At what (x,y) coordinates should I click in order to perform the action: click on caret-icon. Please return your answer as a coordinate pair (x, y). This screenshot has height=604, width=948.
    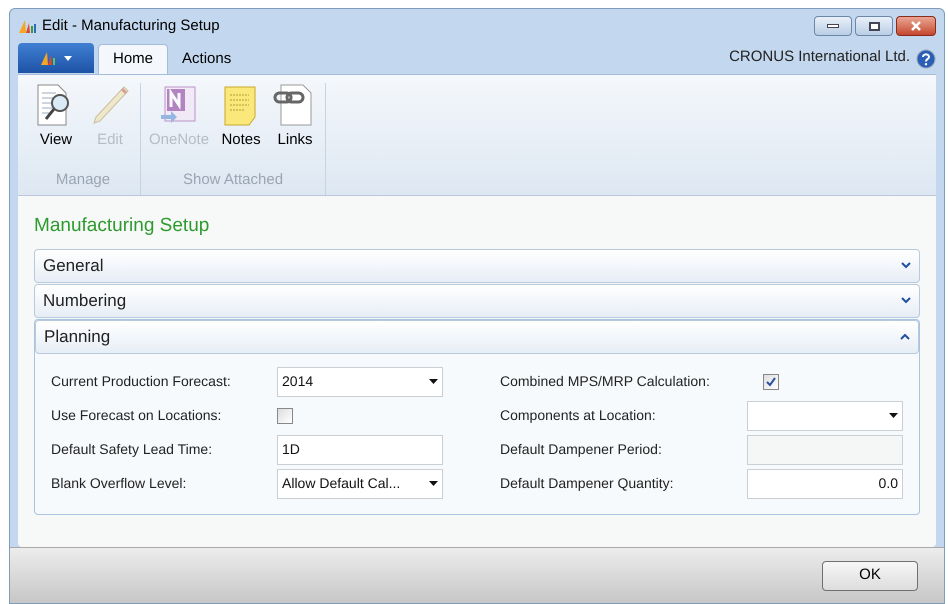
    Looking at the image, I should click on (68, 58).